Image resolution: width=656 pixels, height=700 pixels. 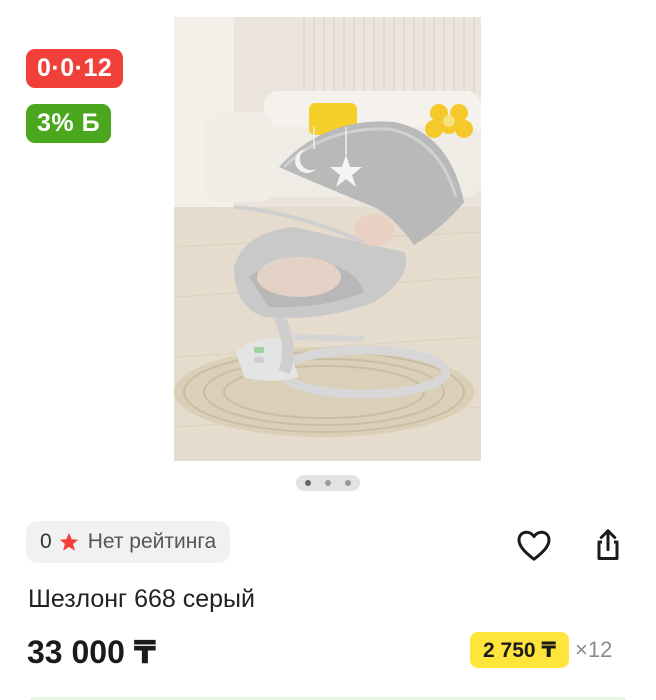 What do you see at coordinates (141, 599) in the screenshot?
I see `product-title: Шезлонг 668 серый` at bounding box center [141, 599].